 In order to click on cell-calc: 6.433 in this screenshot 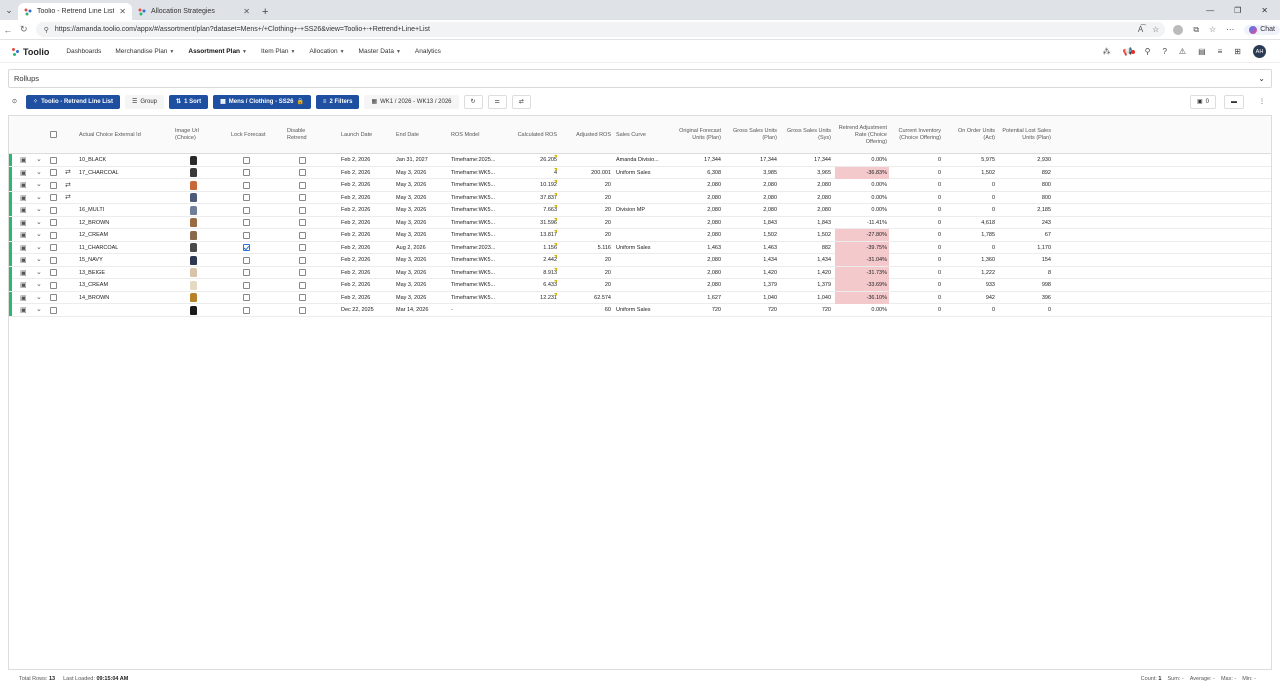, I will do `click(533, 285)`.